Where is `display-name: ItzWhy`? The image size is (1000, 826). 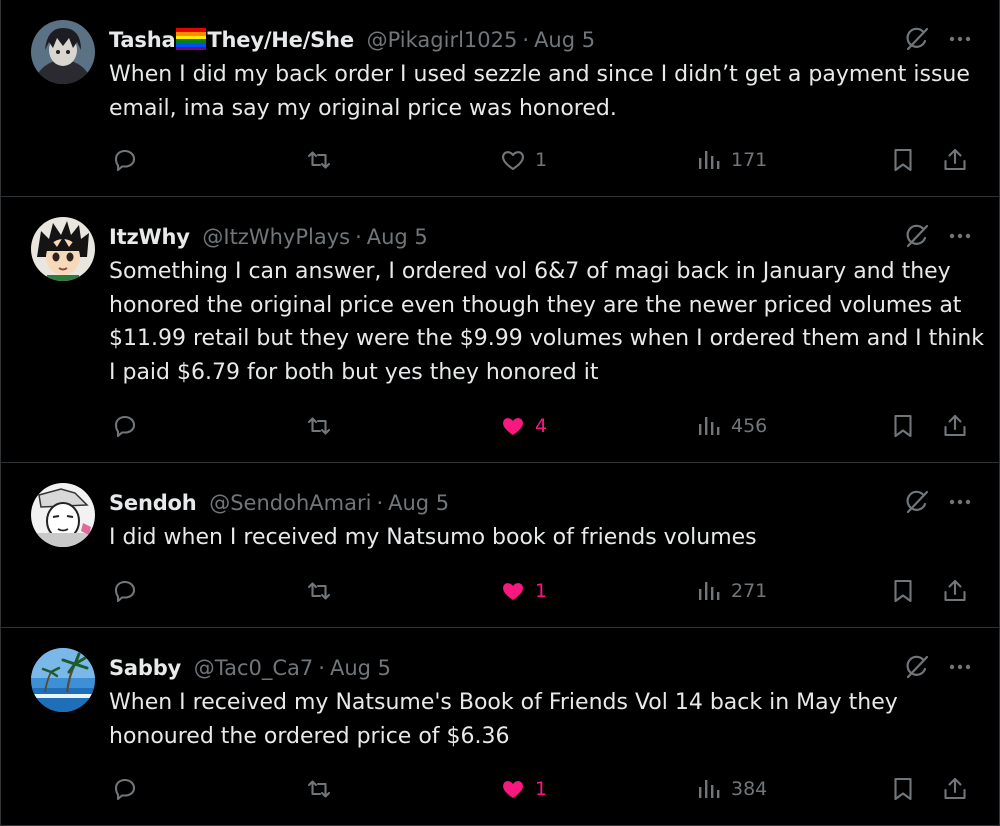 display-name: ItzWhy is located at coordinates (149, 237).